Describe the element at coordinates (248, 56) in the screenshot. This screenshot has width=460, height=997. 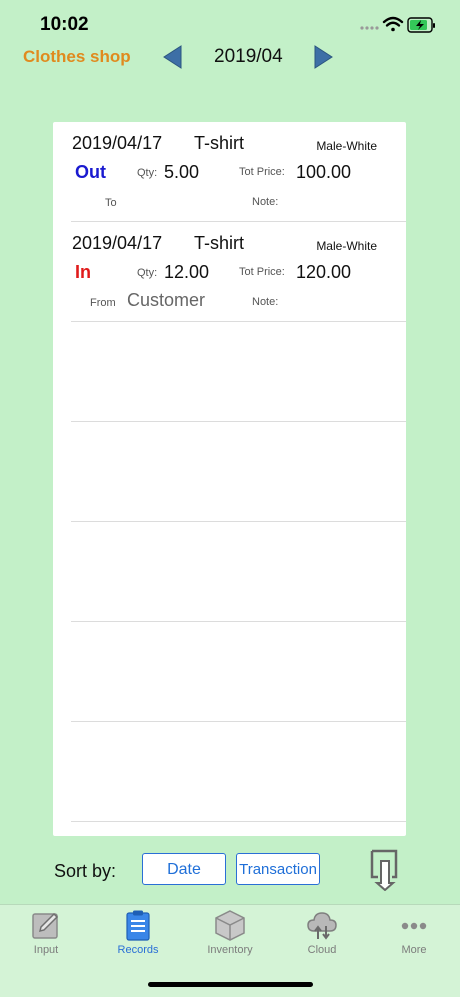
I see `period-label: 2019/04` at that location.